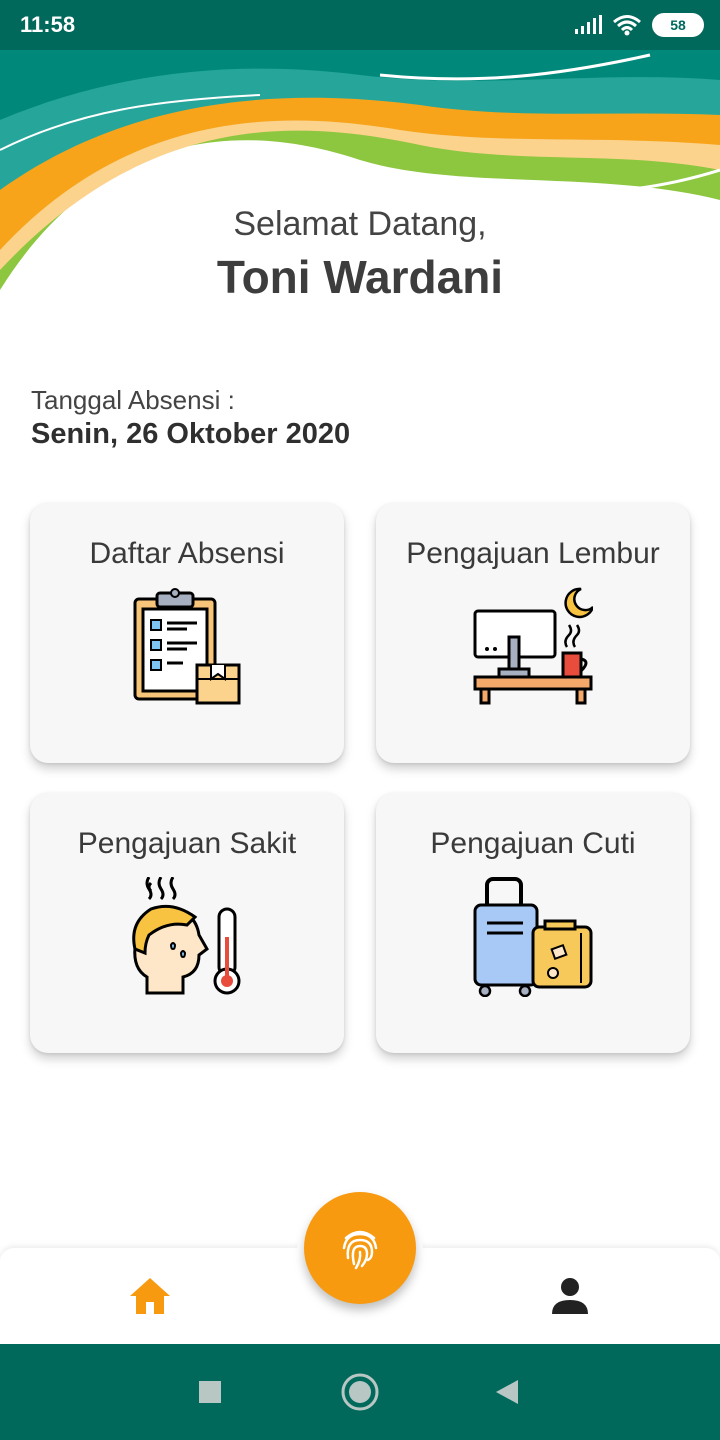 This screenshot has width=720, height=1440. What do you see at coordinates (133, 400) in the screenshot?
I see `attendance-date-label: Tanggal Absensi :` at bounding box center [133, 400].